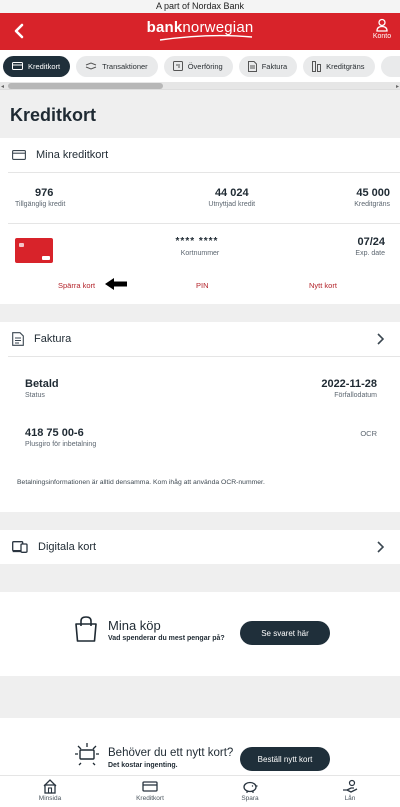 The width and height of the screenshot is (400, 807). What do you see at coordinates (355, 395) in the screenshot?
I see `due-date-label: Förfallodatum` at bounding box center [355, 395].